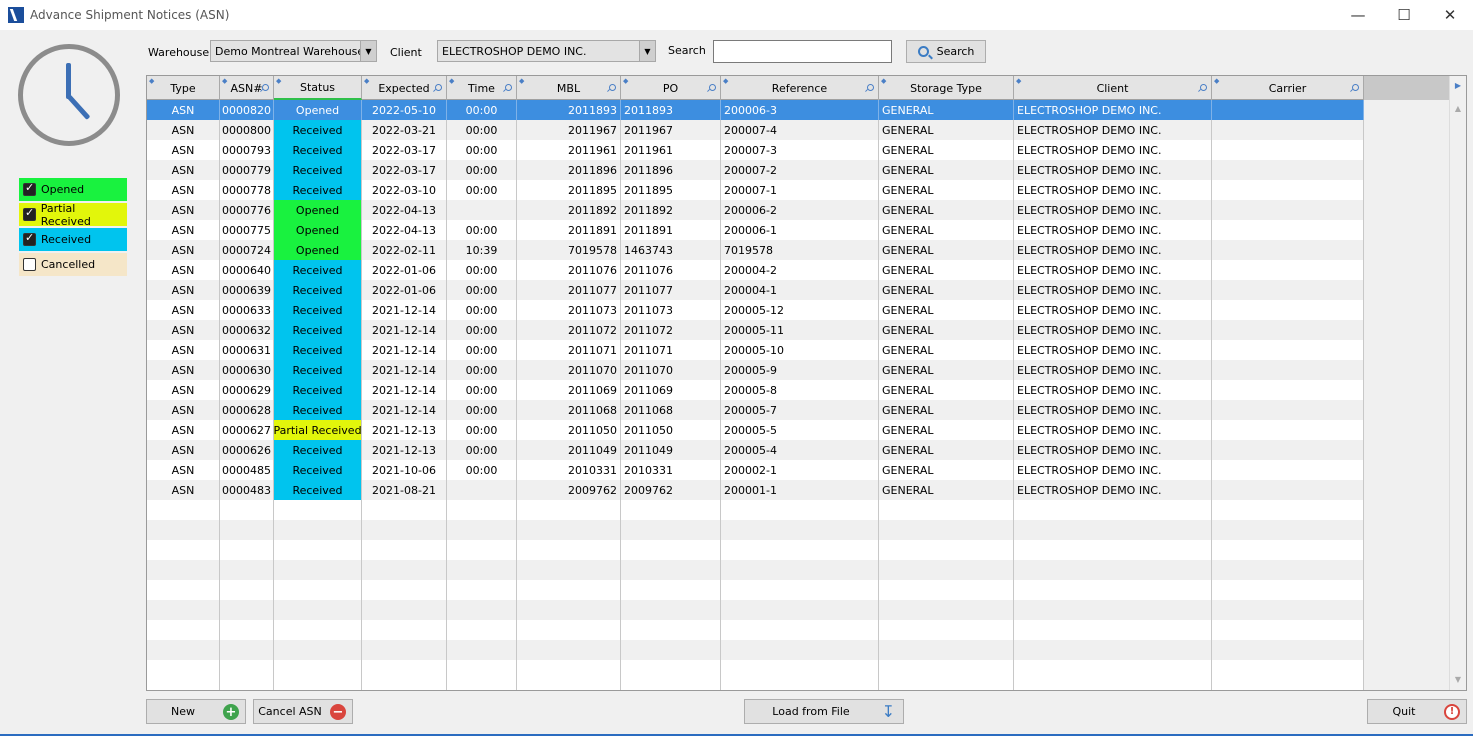 This screenshot has height=736, width=1473. Describe the element at coordinates (247, 130) in the screenshot. I see `cell-asn: 0000800` at that location.